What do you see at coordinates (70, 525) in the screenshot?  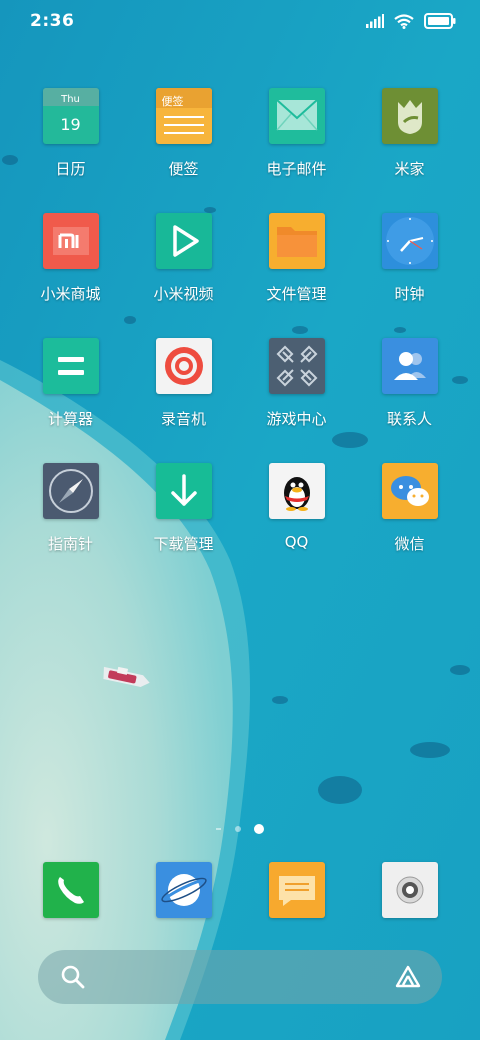 I see `app-compass: 指南针` at bounding box center [70, 525].